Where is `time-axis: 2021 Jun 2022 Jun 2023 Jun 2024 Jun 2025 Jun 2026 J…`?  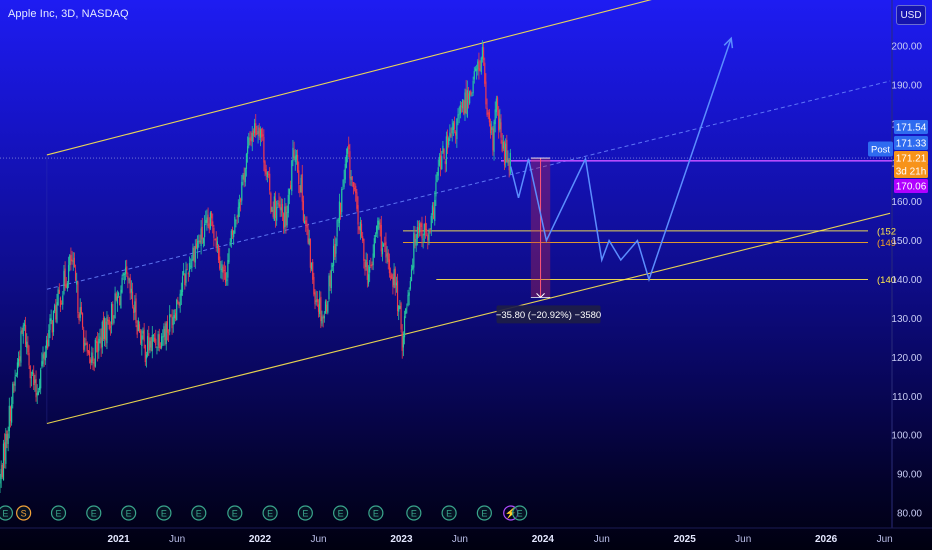
time-axis: 2021 Jun 2022 Jun 2023 Jun 2024 Jun 2025 Jun 2026 J… is located at coordinates (499, 539).